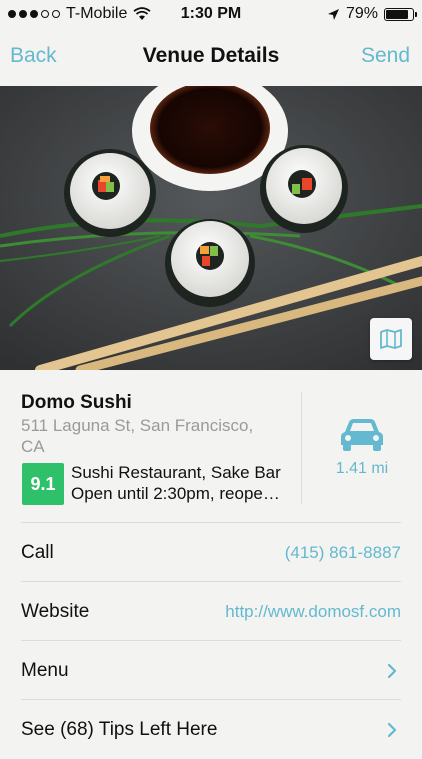  Describe the element at coordinates (313, 612) in the screenshot. I see `website-link: http://www.domosf.com` at that location.